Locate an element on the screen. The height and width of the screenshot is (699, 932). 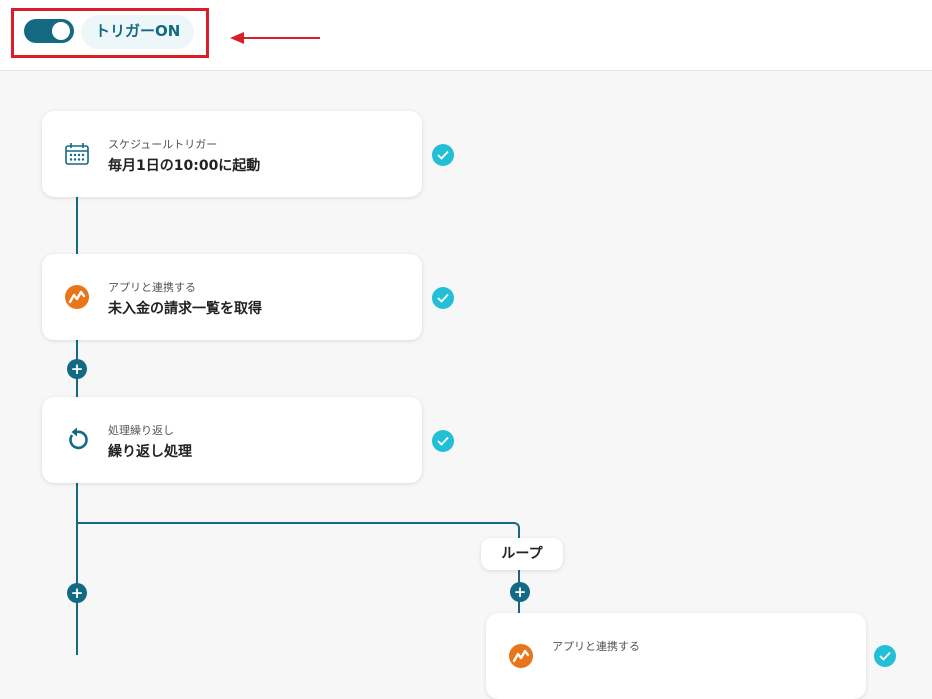
step-card-loop: 処理繰り返し 繰り返し処理 is located at coordinates (232, 440).